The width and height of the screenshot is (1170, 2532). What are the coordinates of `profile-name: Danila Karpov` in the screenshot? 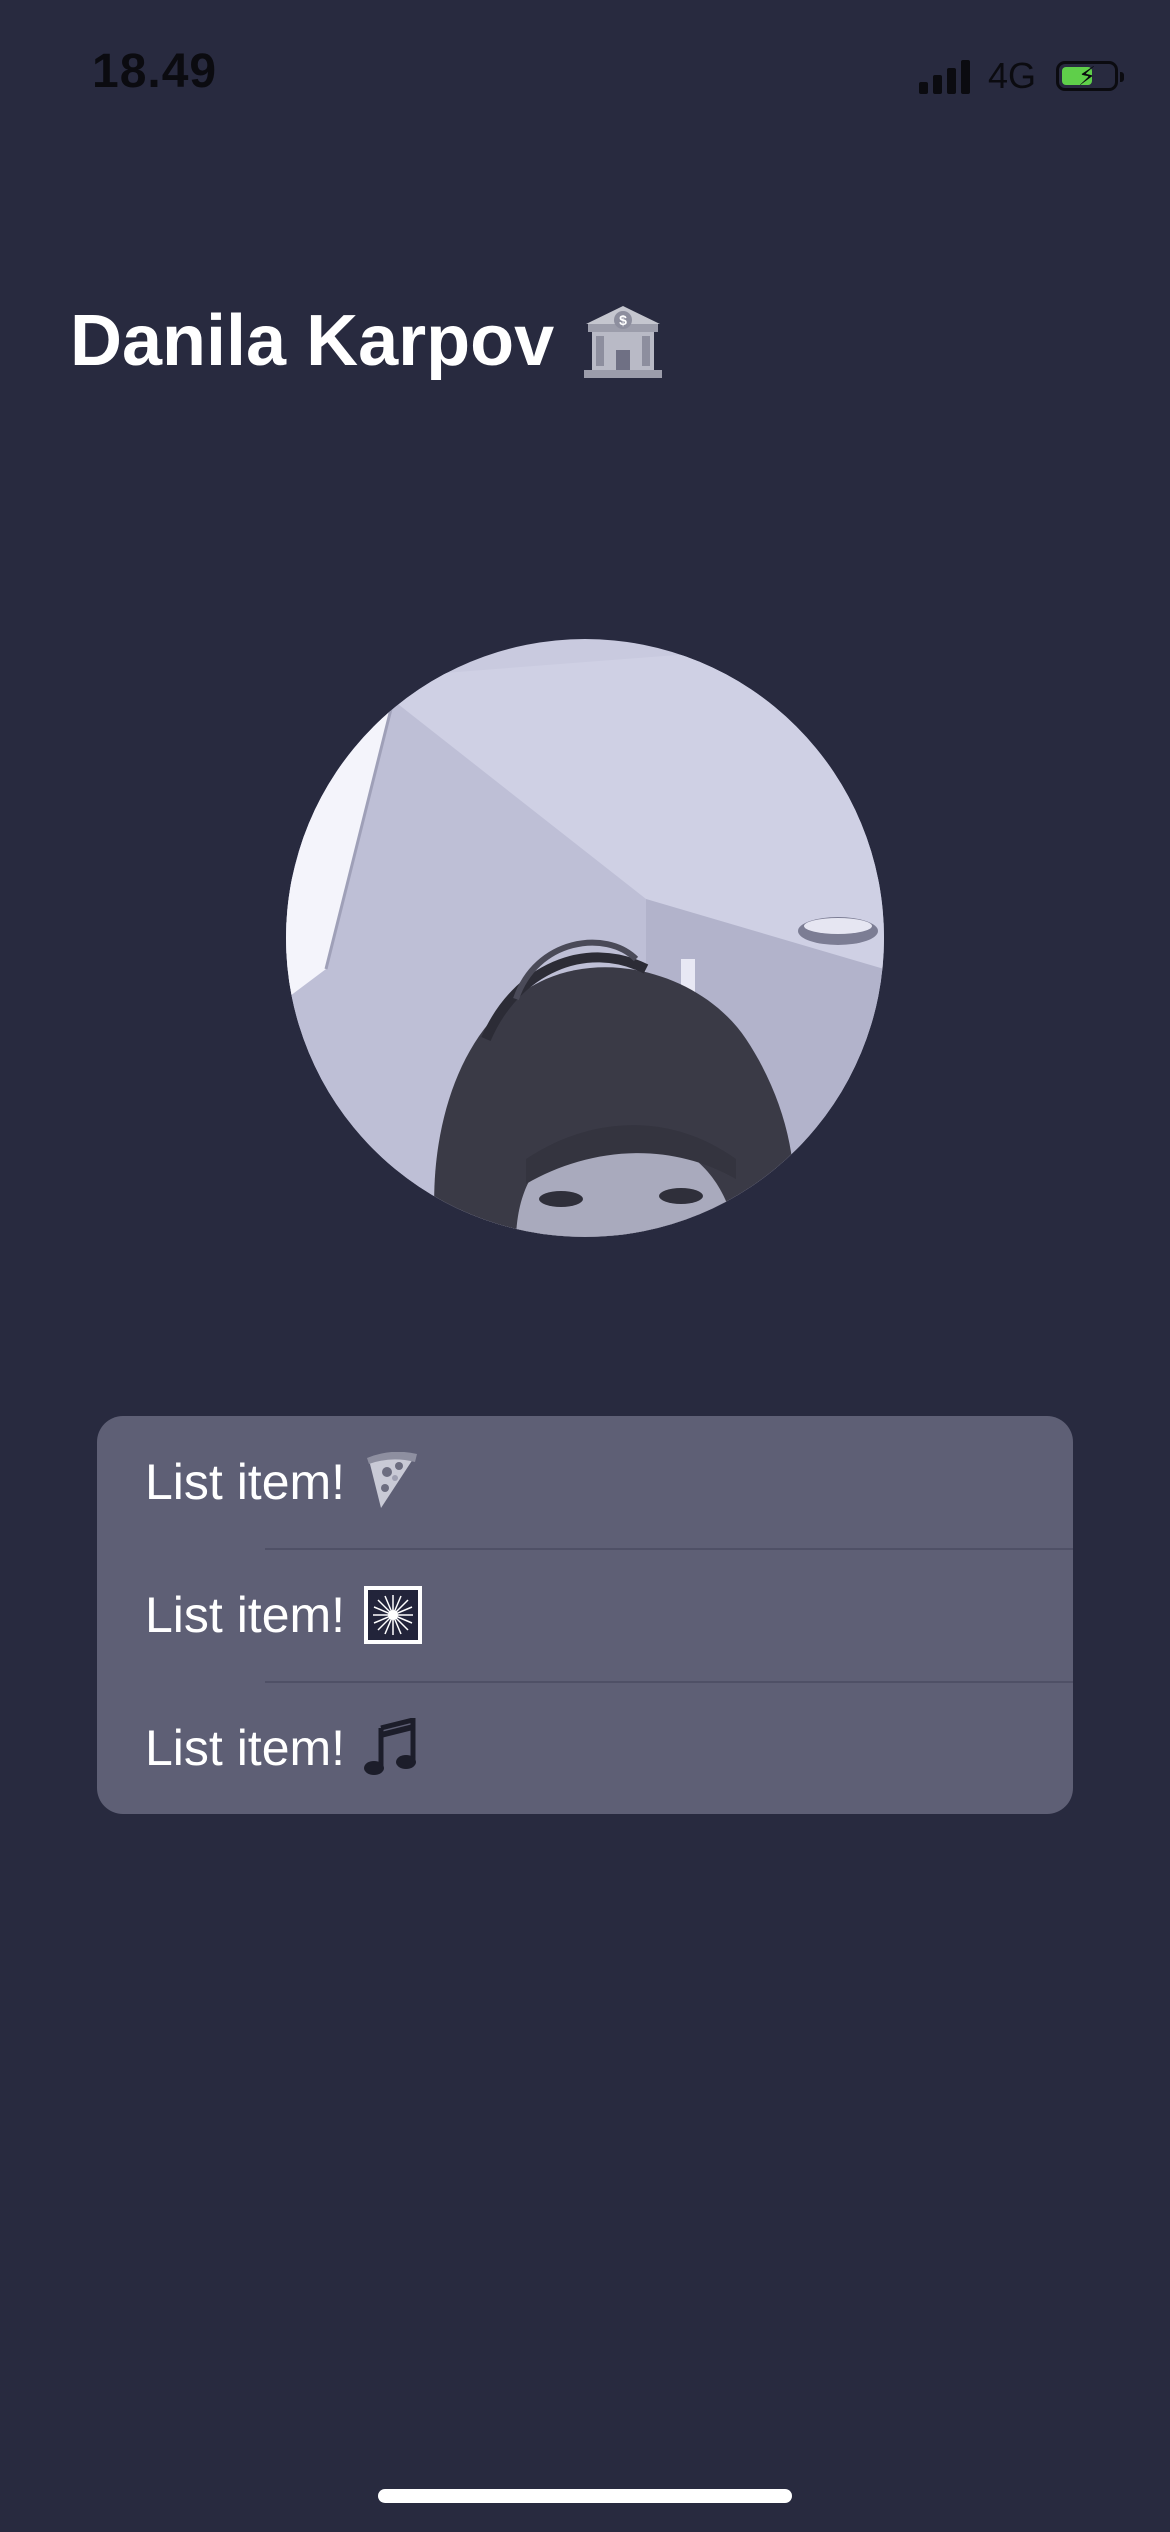 It's located at (312, 341).